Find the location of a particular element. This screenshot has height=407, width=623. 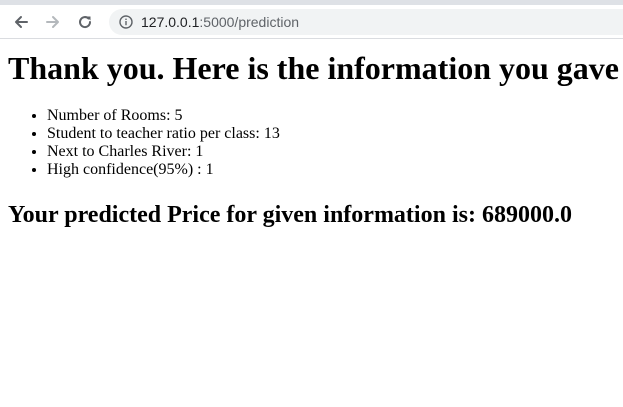

arrow-right-icon is located at coordinates (52, 22).